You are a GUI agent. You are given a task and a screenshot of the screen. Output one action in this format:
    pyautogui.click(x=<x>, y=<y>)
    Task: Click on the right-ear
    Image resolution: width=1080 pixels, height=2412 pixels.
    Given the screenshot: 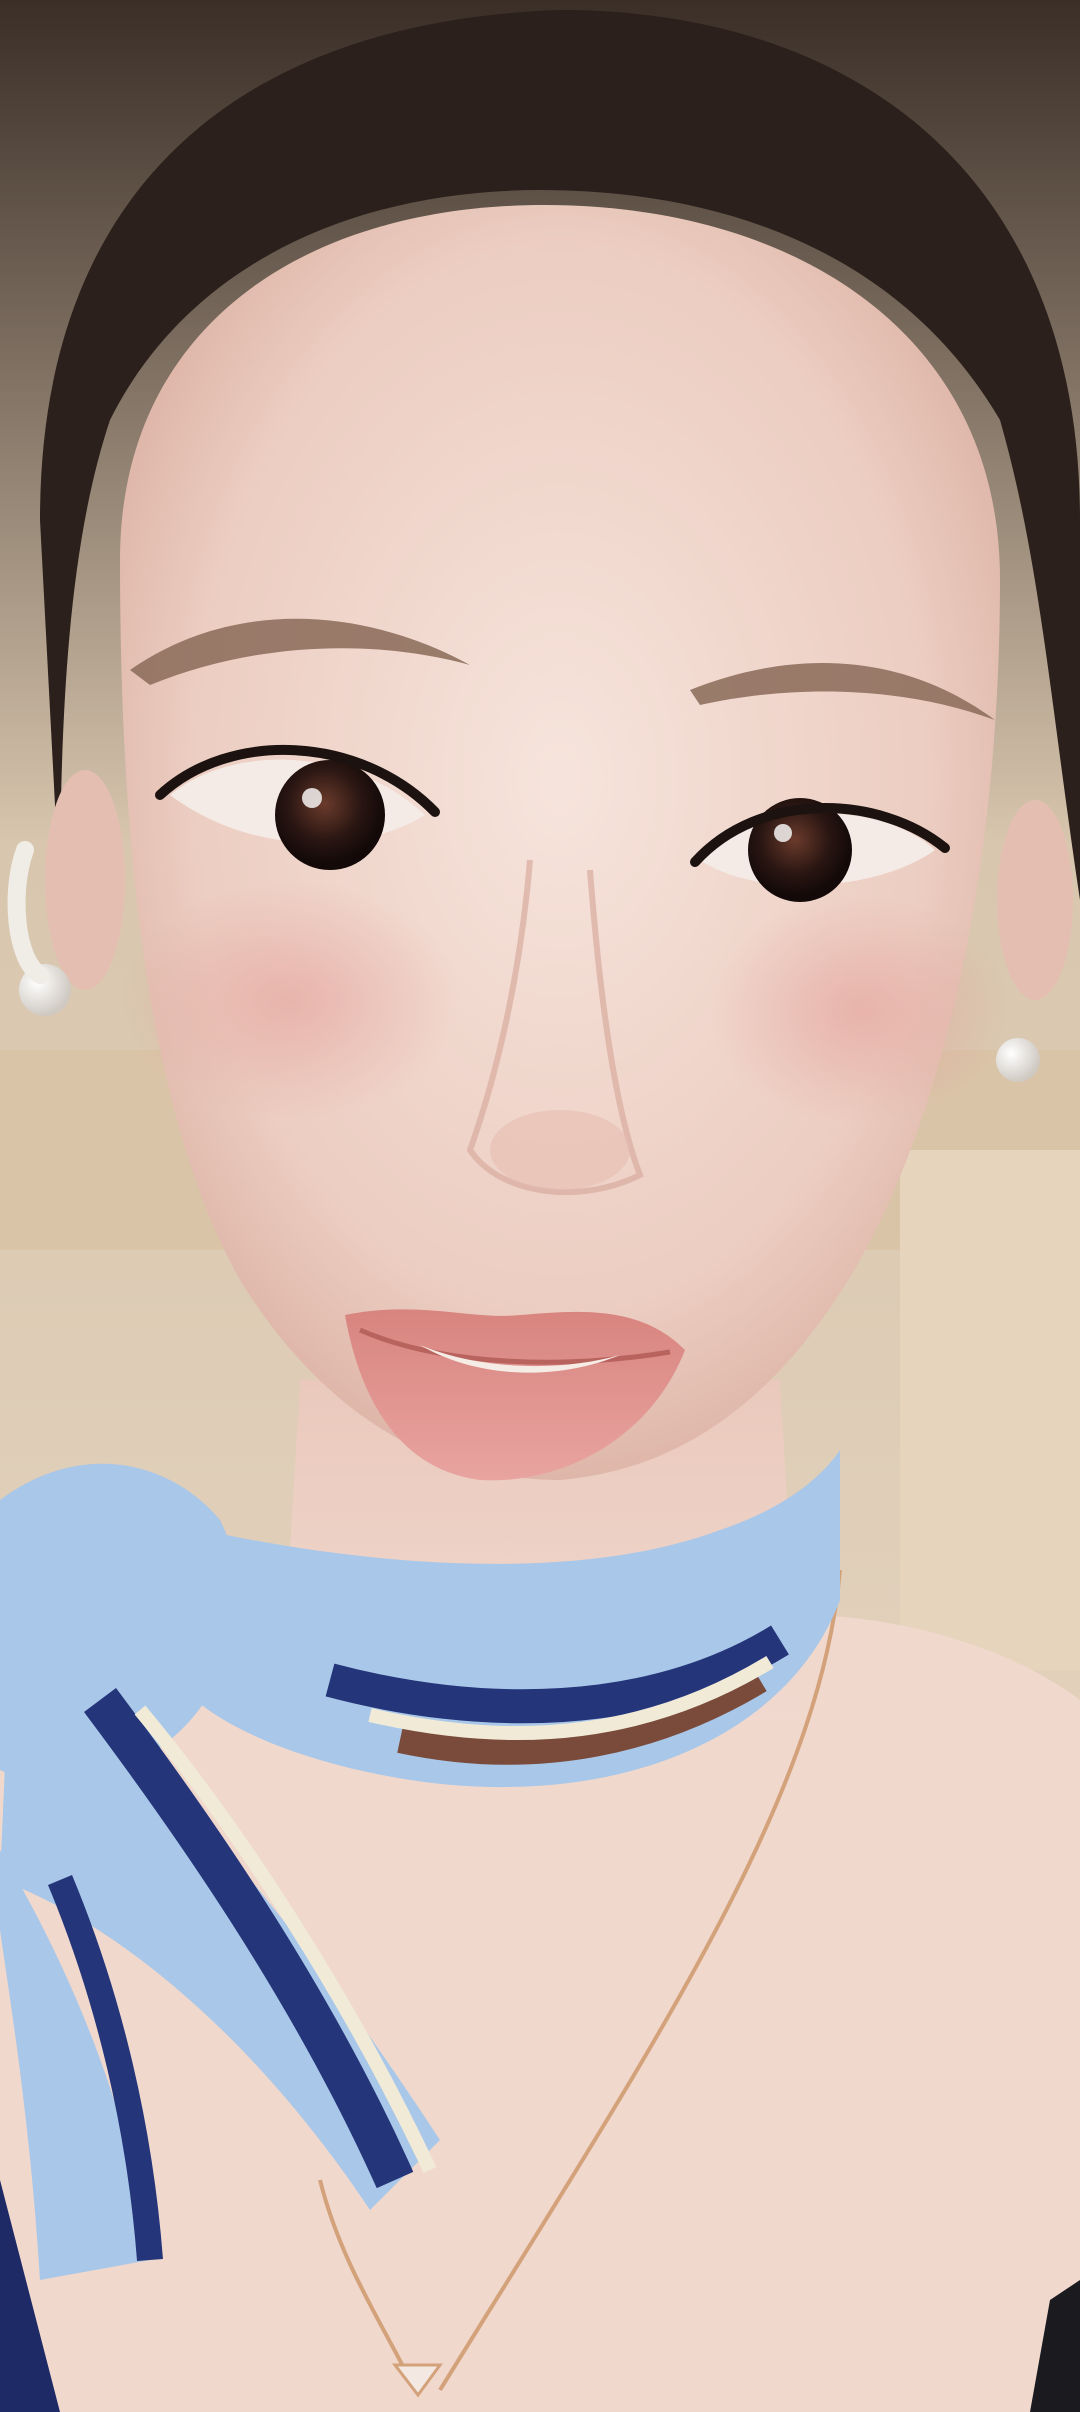 What is the action you would take?
    pyautogui.click(x=1035, y=900)
    